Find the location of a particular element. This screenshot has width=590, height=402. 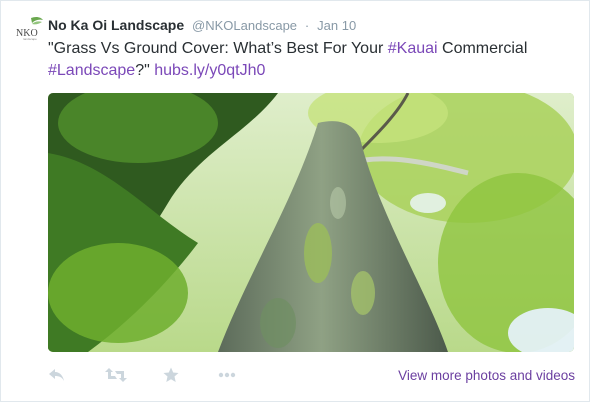

author-name: No Ka Oi Landscape is located at coordinates (116, 25).